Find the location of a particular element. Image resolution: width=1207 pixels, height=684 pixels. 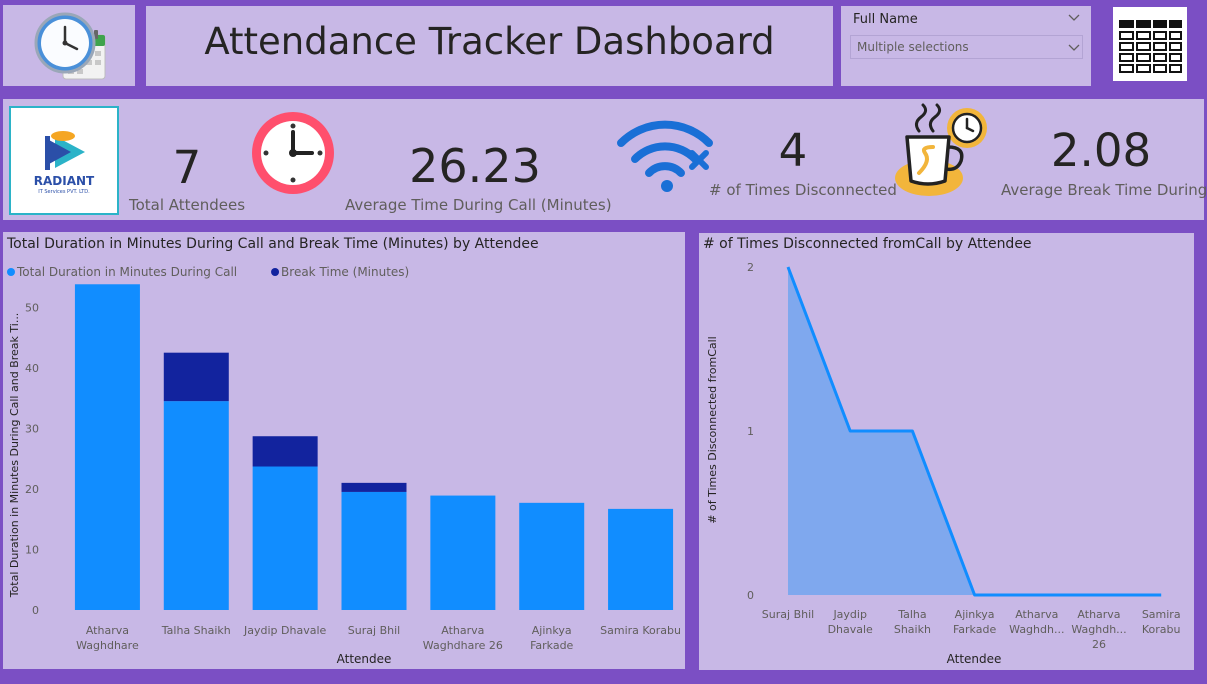

x-tick-label: Jaydip is located at coordinates (849, 614).